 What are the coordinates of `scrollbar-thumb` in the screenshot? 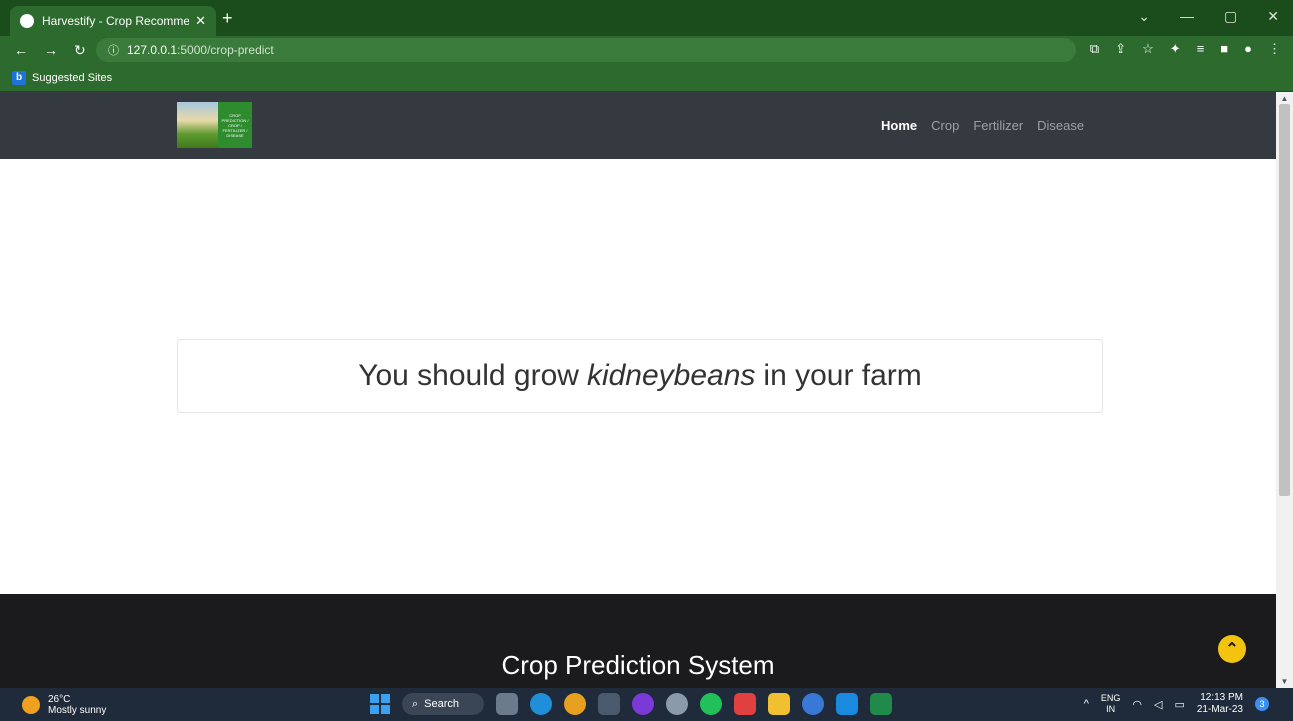 It's located at (1284, 300).